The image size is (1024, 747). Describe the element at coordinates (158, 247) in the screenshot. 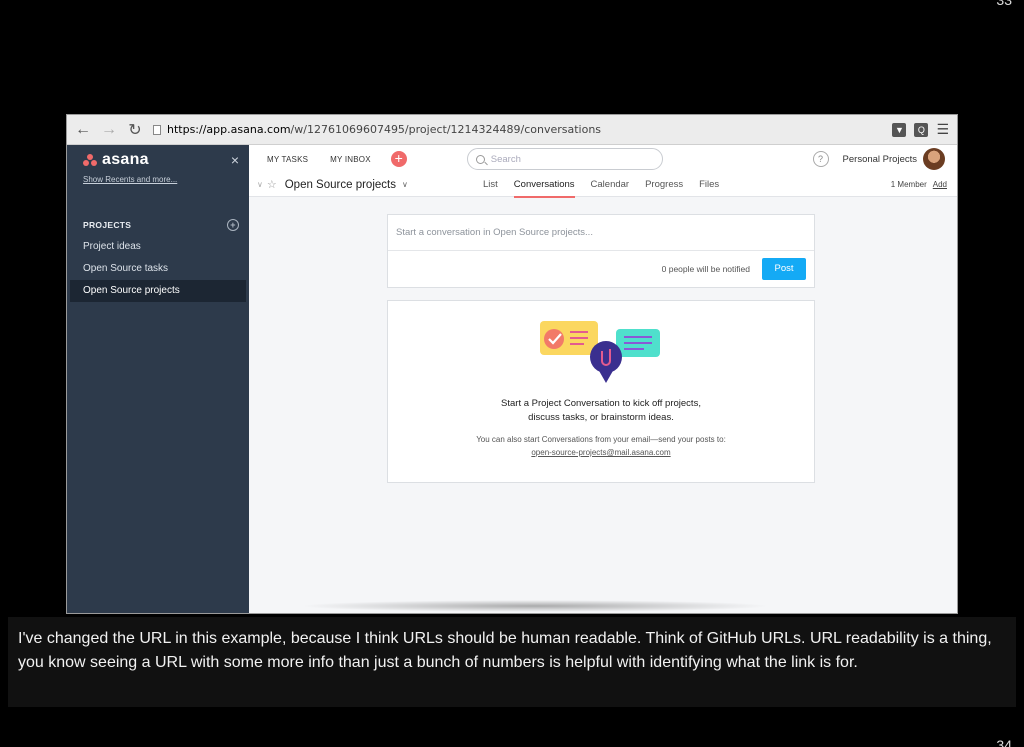

I see `sidebar-item-project-ideas: Project ideas` at that location.